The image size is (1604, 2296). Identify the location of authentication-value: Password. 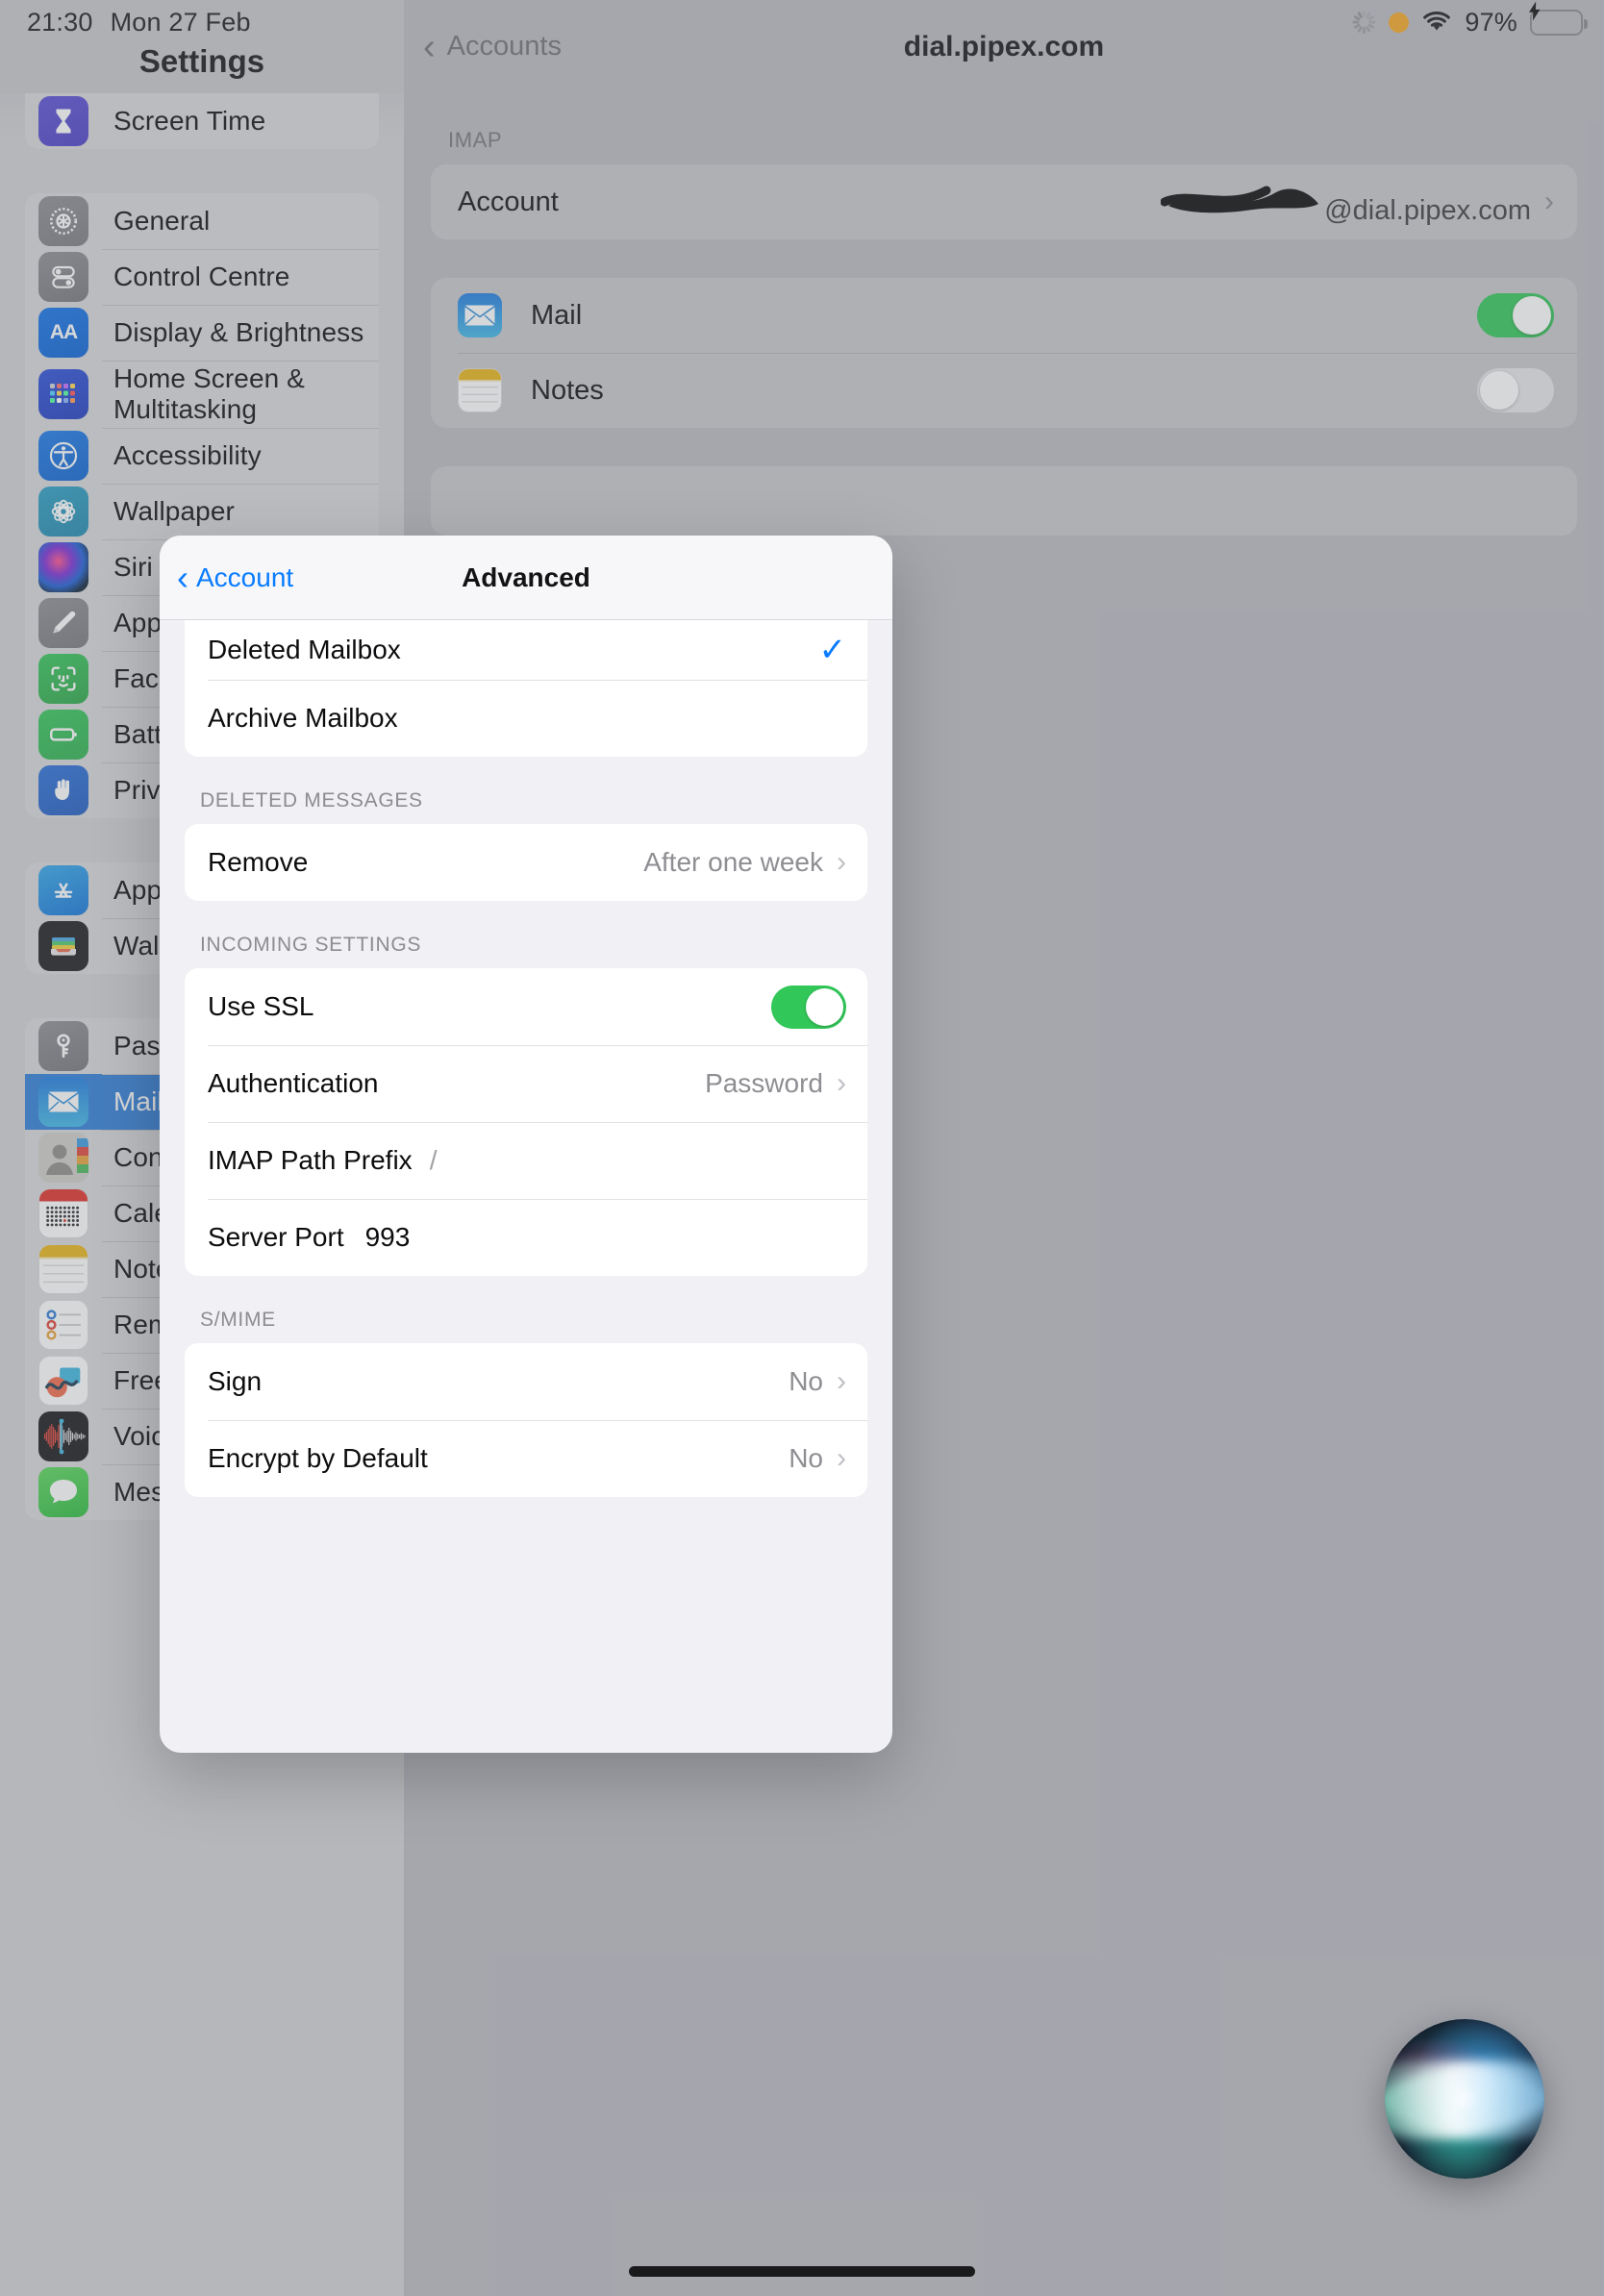
(764, 1083).